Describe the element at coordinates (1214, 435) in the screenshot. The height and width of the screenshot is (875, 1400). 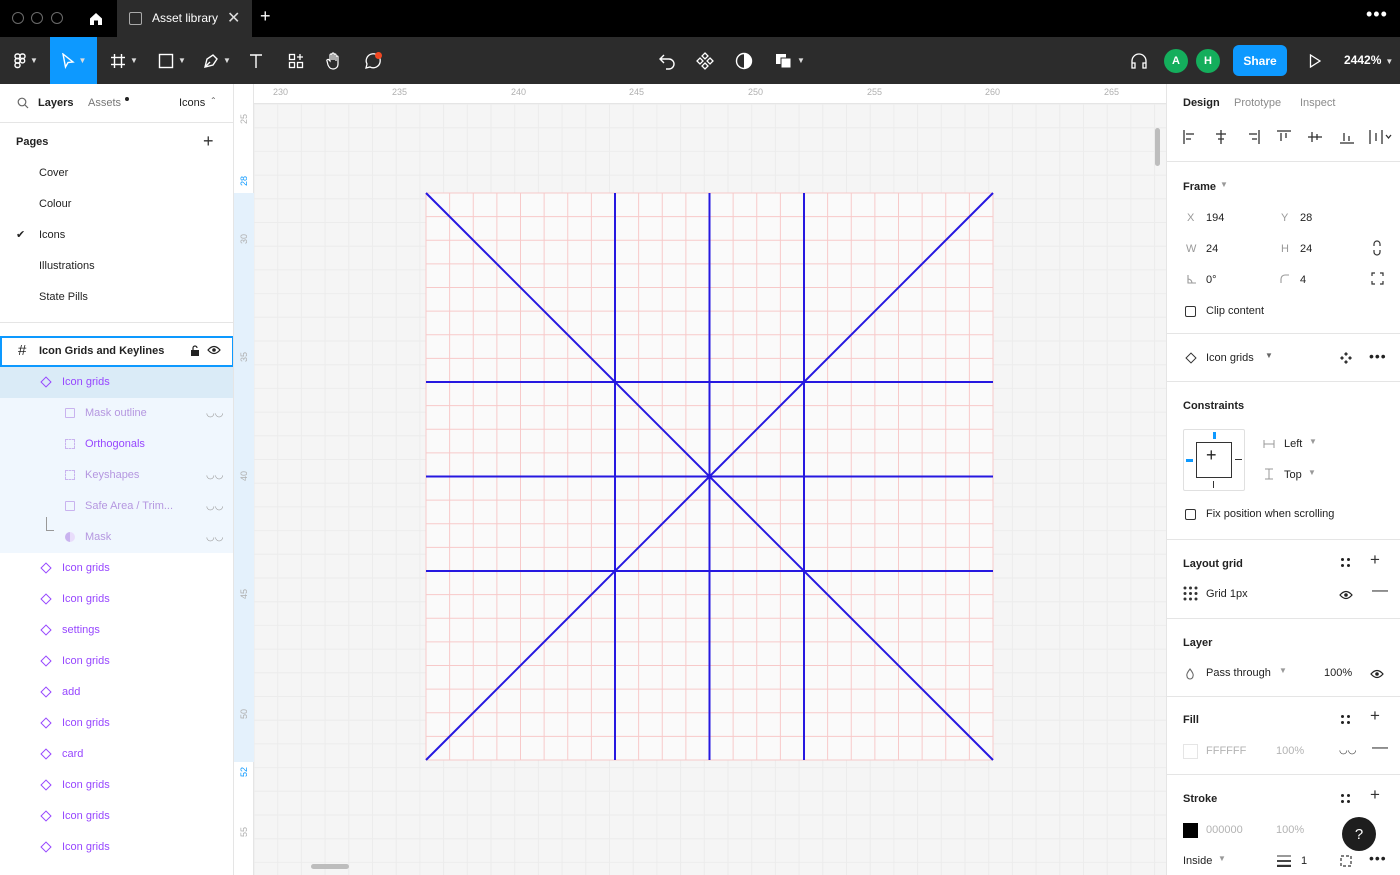
I see `constraint-top-handle` at that location.